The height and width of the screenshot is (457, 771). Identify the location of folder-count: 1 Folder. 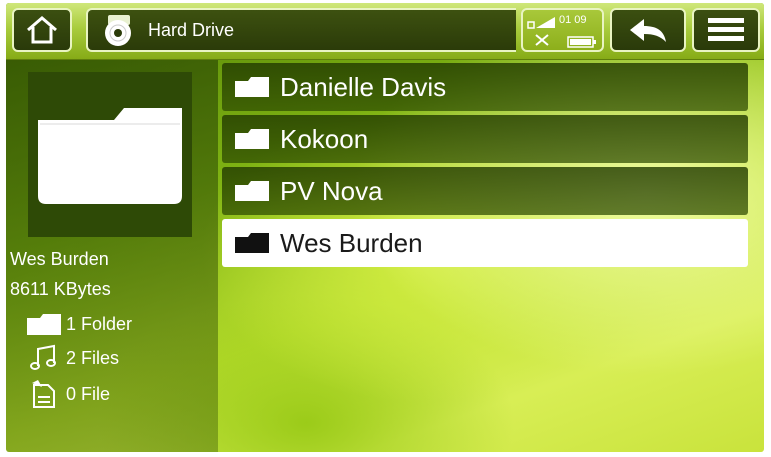
(99, 323).